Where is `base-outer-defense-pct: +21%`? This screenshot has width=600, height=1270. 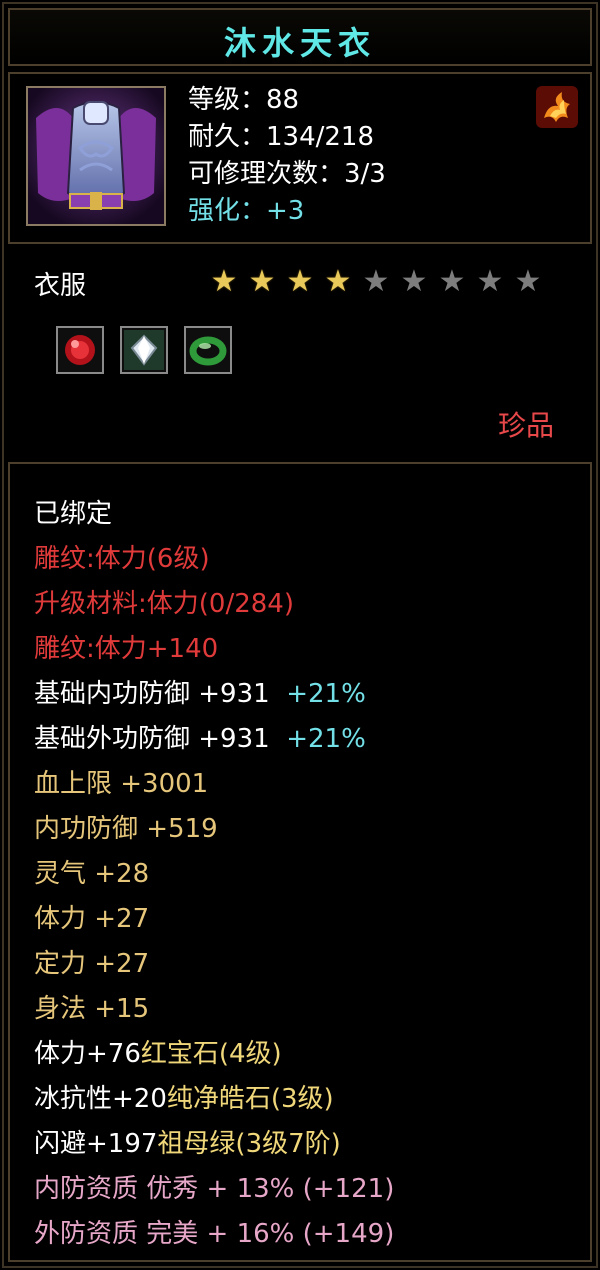 base-outer-defense-pct: +21% is located at coordinates (326, 739).